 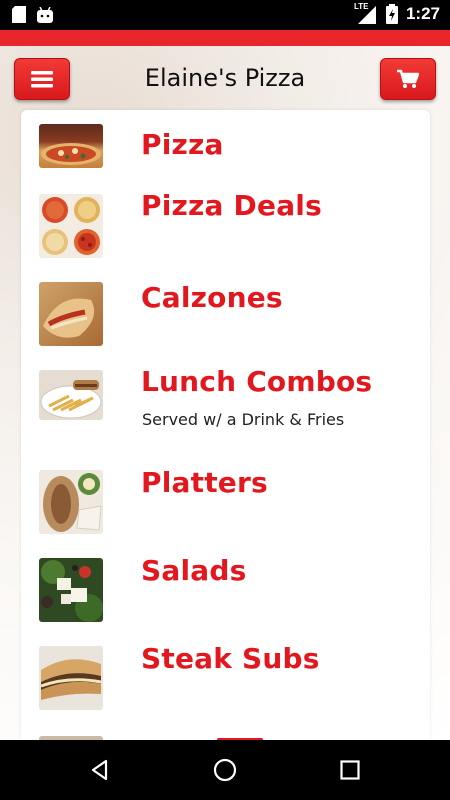 I want to click on battery-icon, so click(x=391, y=14).